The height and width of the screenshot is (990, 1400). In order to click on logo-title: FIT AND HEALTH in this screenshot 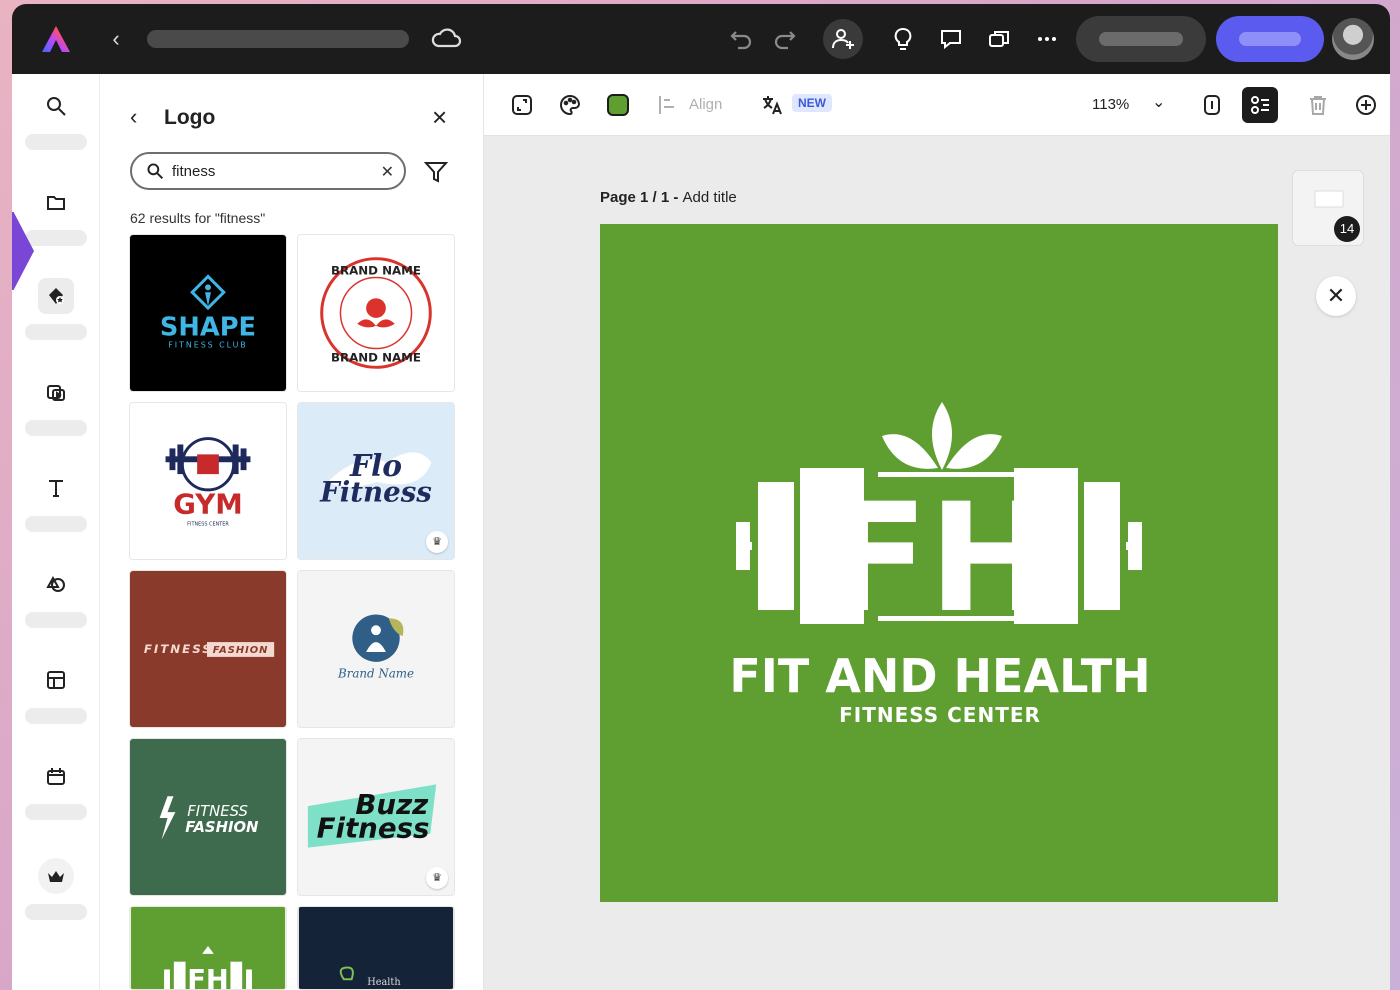, I will do `click(939, 676)`.